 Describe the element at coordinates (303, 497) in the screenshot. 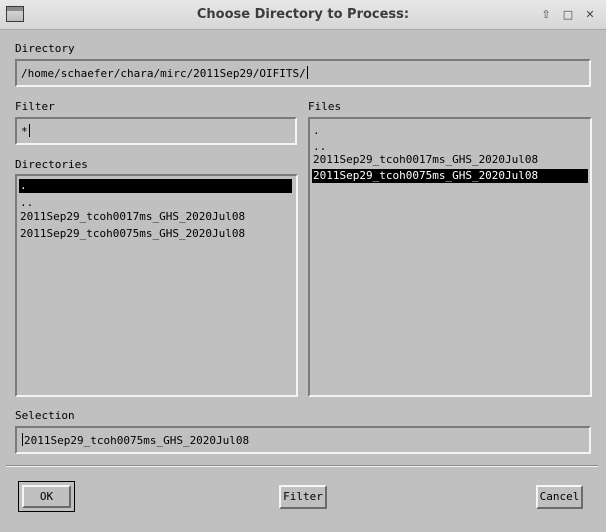

I see `filter-button: Filter` at that location.